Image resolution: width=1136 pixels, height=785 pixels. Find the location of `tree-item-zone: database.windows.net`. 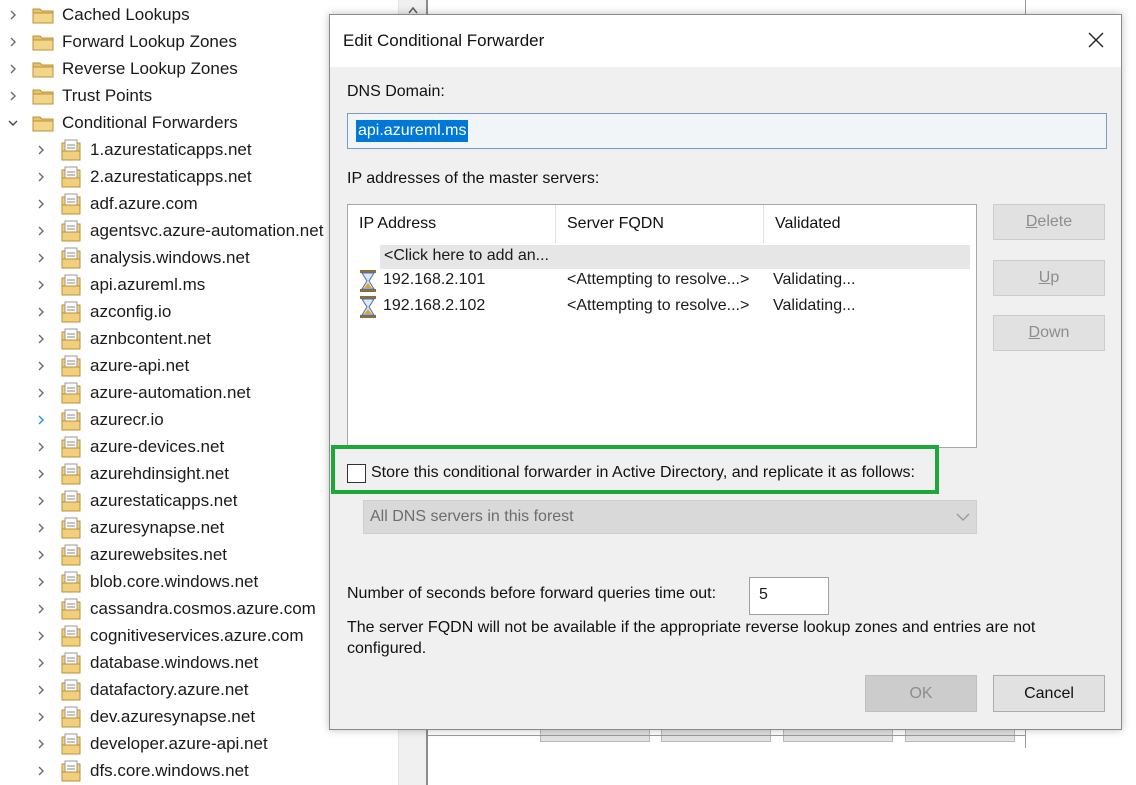

tree-item-zone: database.windows.net is located at coordinates (146, 662).